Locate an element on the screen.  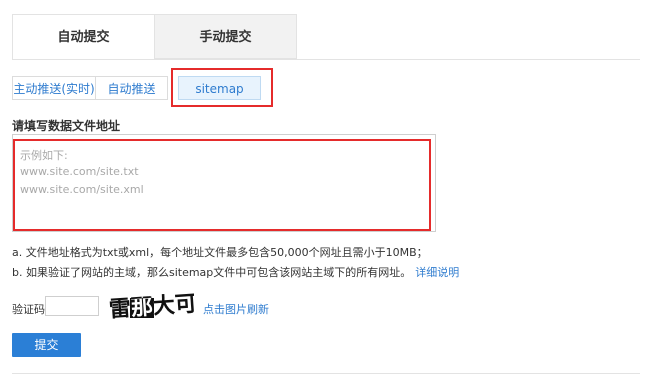
subtab-active-push: 主动推送(实时) is located at coordinates (54, 88).